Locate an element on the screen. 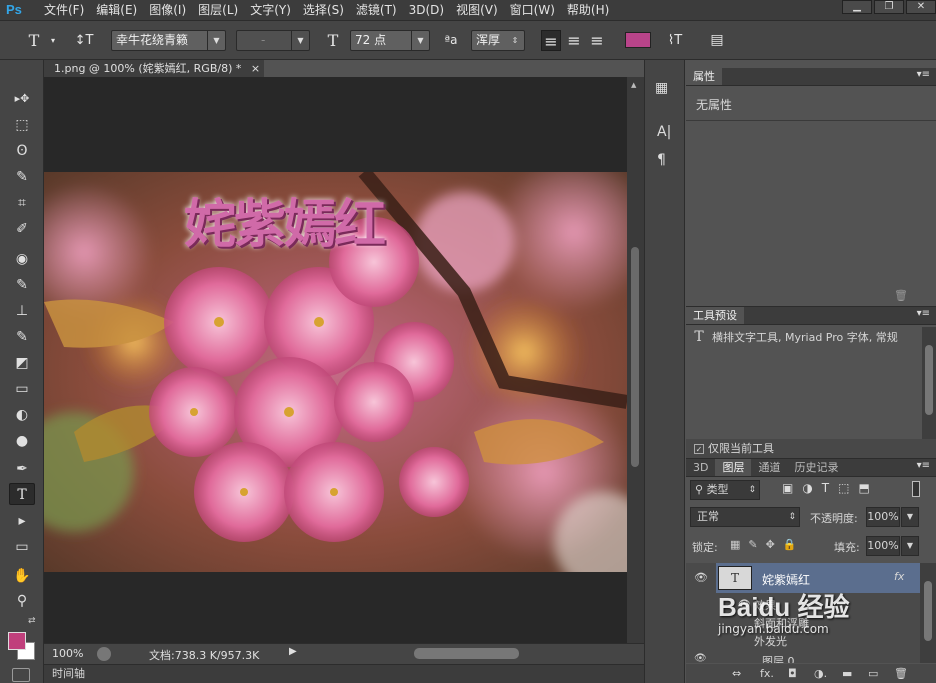  swap-colors-icon: ⇄ is located at coordinates (32, 621).